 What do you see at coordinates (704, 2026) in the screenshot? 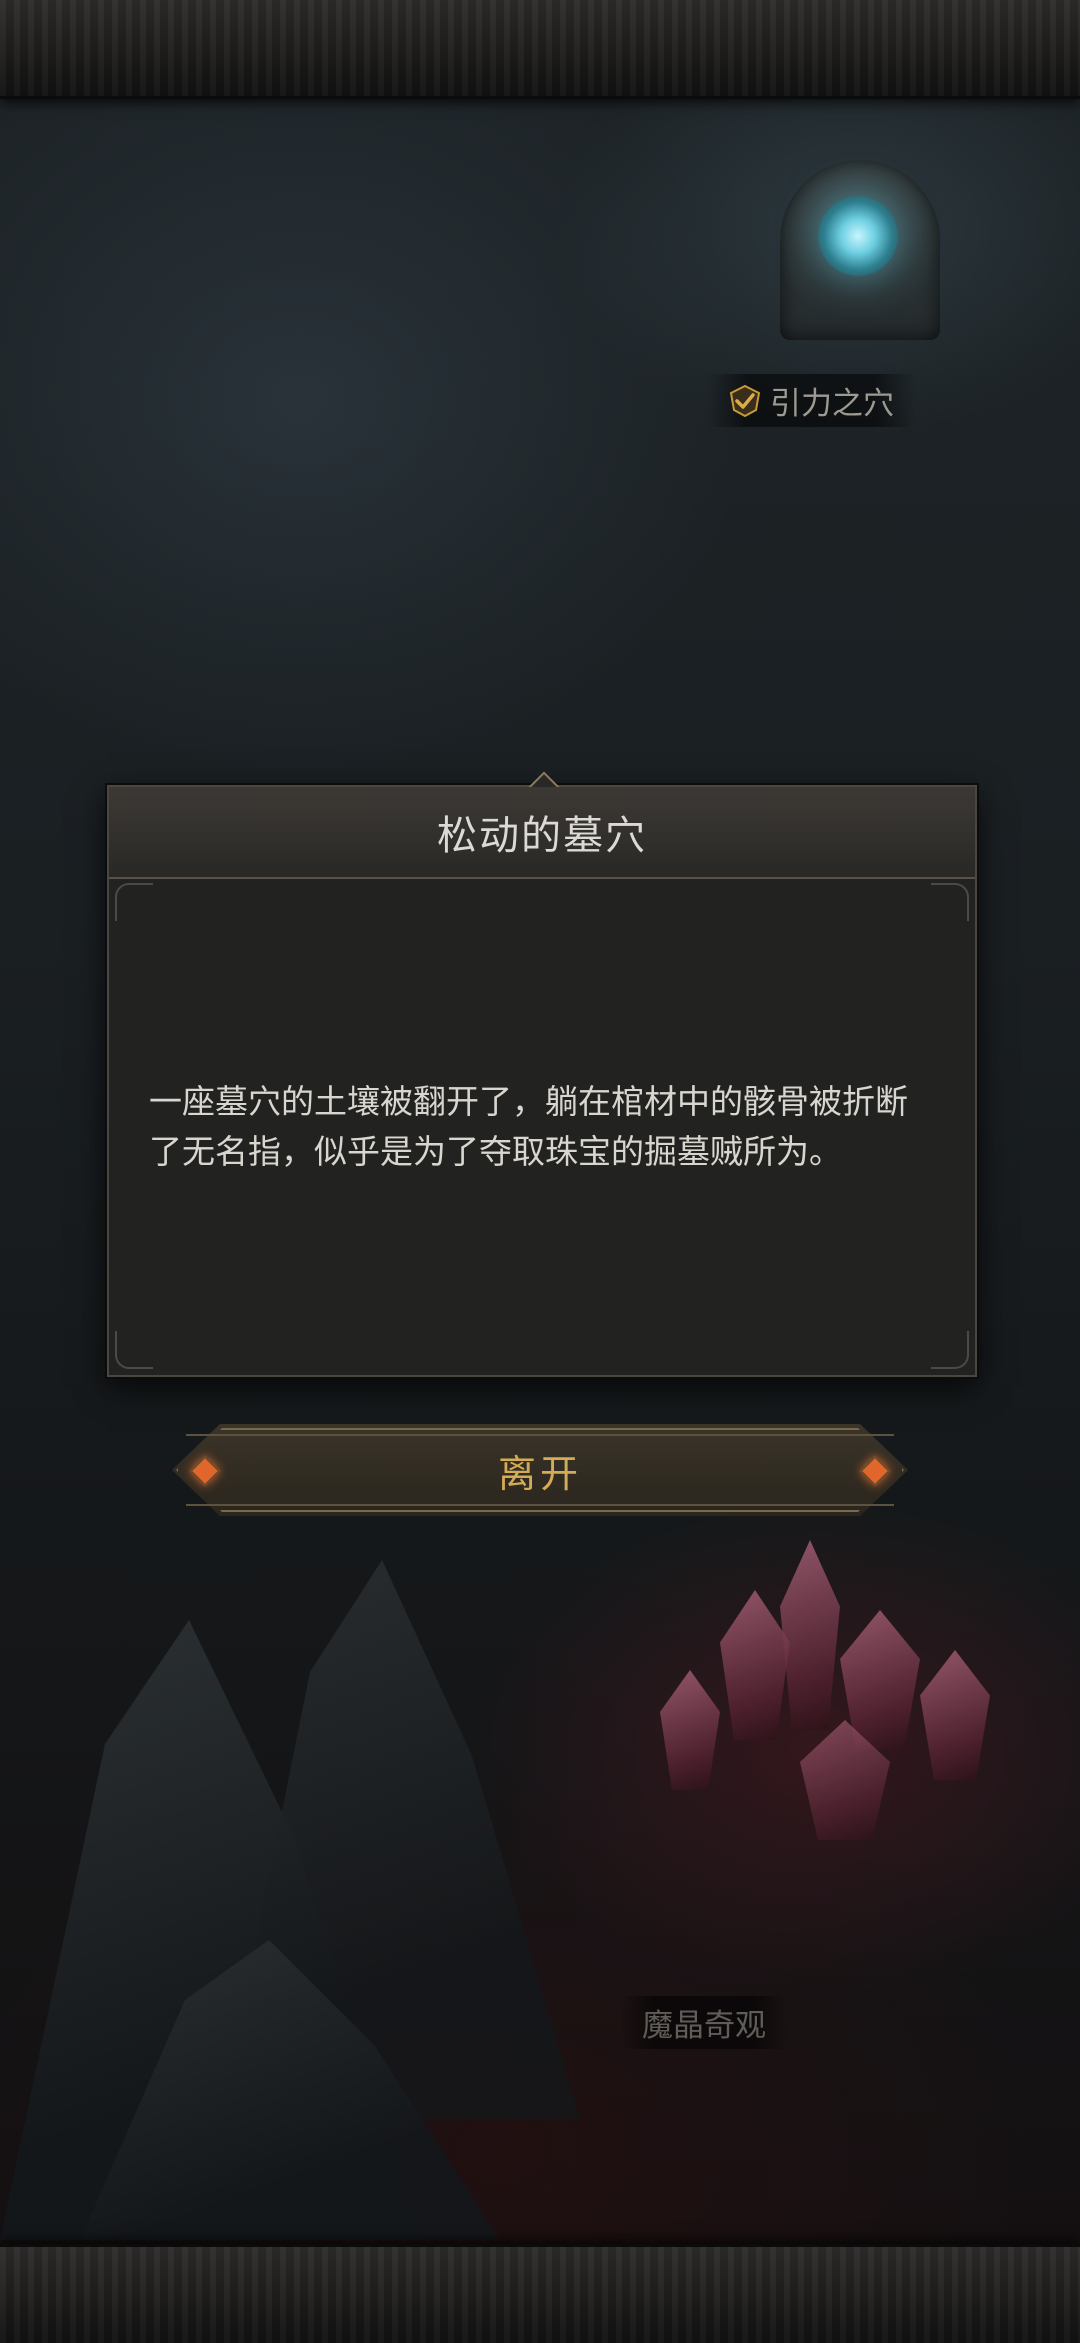
I see `location-name: 魔晶奇观` at bounding box center [704, 2026].